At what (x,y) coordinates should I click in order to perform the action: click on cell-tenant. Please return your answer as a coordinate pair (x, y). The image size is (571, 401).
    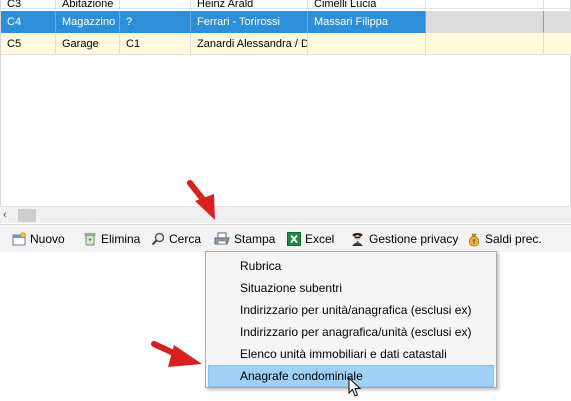
    Looking at the image, I should click on (367, 44).